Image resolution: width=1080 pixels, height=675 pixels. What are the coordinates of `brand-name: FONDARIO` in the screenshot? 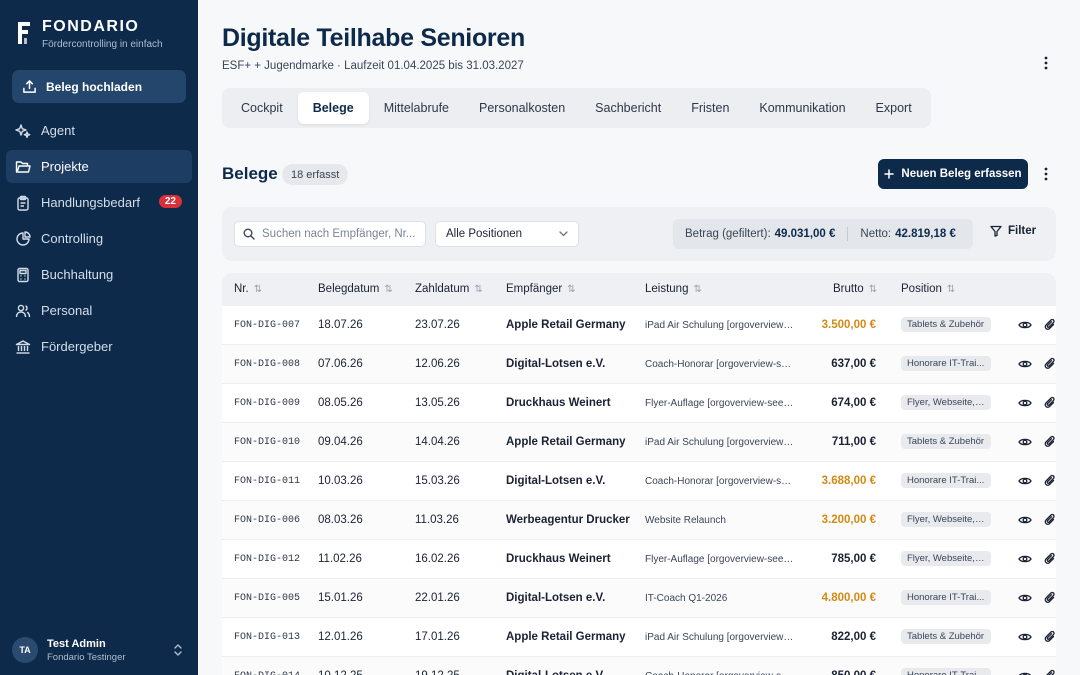 It's located at (91, 26).